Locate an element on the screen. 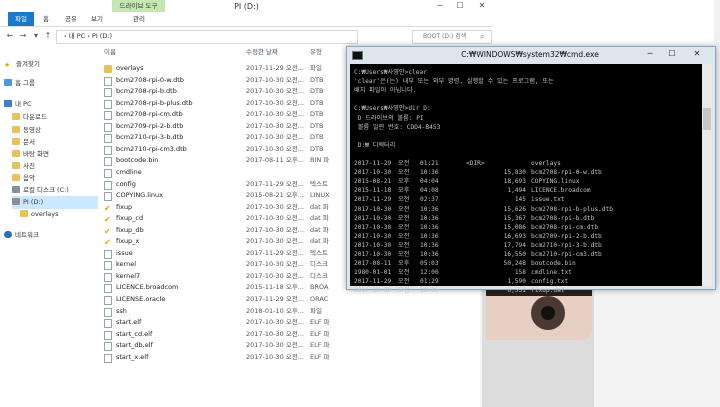  forward-icon: → is located at coordinates (23, 36).